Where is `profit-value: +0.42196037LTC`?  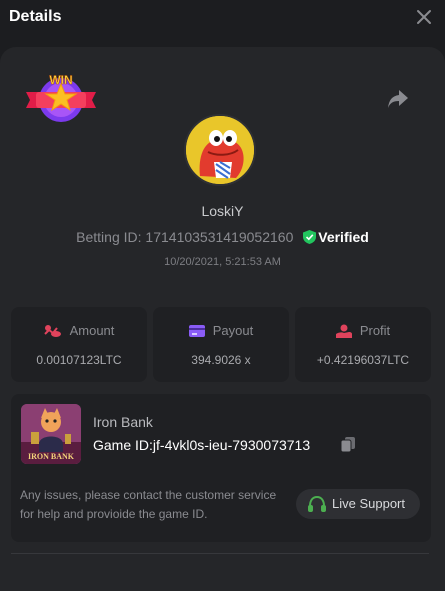 profit-value: +0.42196037LTC is located at coordinates (363, 360).